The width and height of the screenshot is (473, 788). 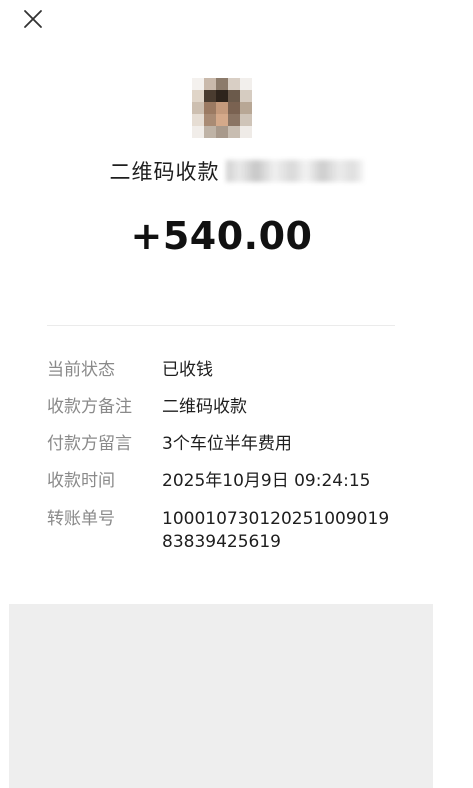 I want to click on close-button, so click(x=33, y=19).